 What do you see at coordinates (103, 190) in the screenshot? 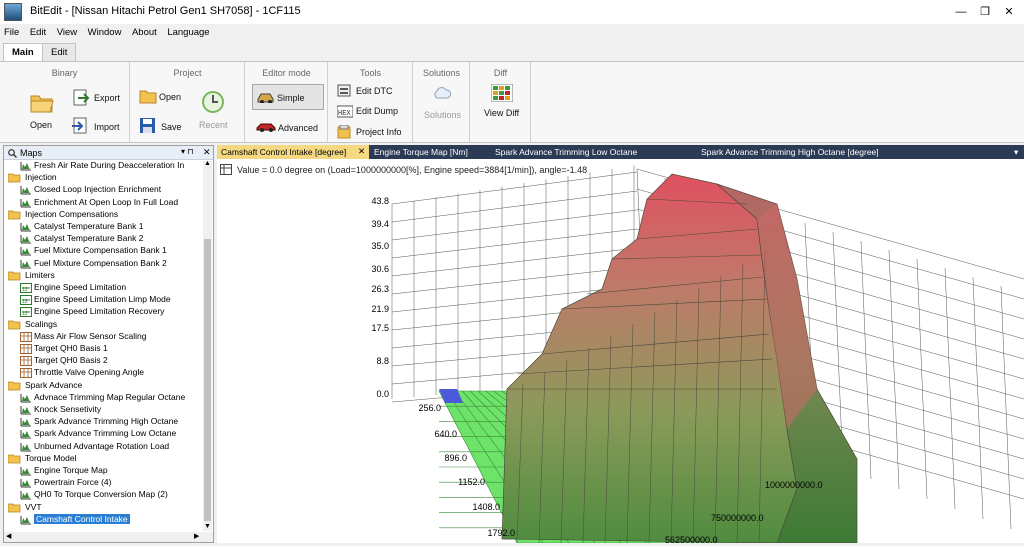
I see `tree-item: Closed Loop Injection Enrichment` at bounding box center [103, 190].